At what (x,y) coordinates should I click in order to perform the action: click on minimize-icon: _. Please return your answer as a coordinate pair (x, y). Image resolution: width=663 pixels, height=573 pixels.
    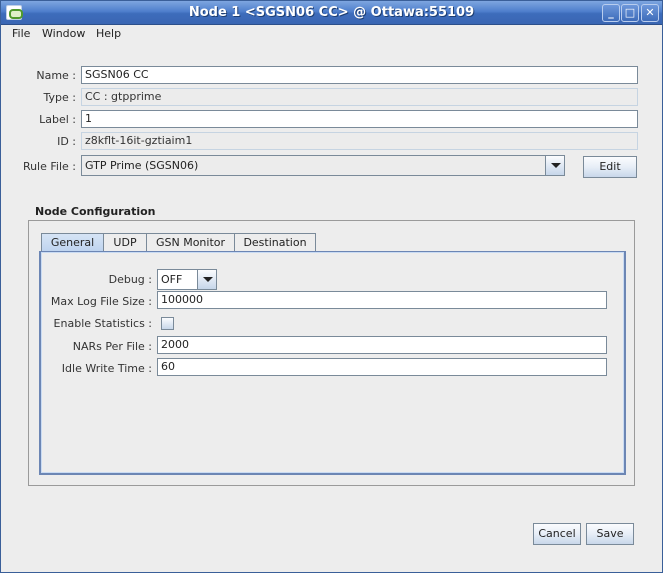
    Looking at the image, I should click on (611, 12).